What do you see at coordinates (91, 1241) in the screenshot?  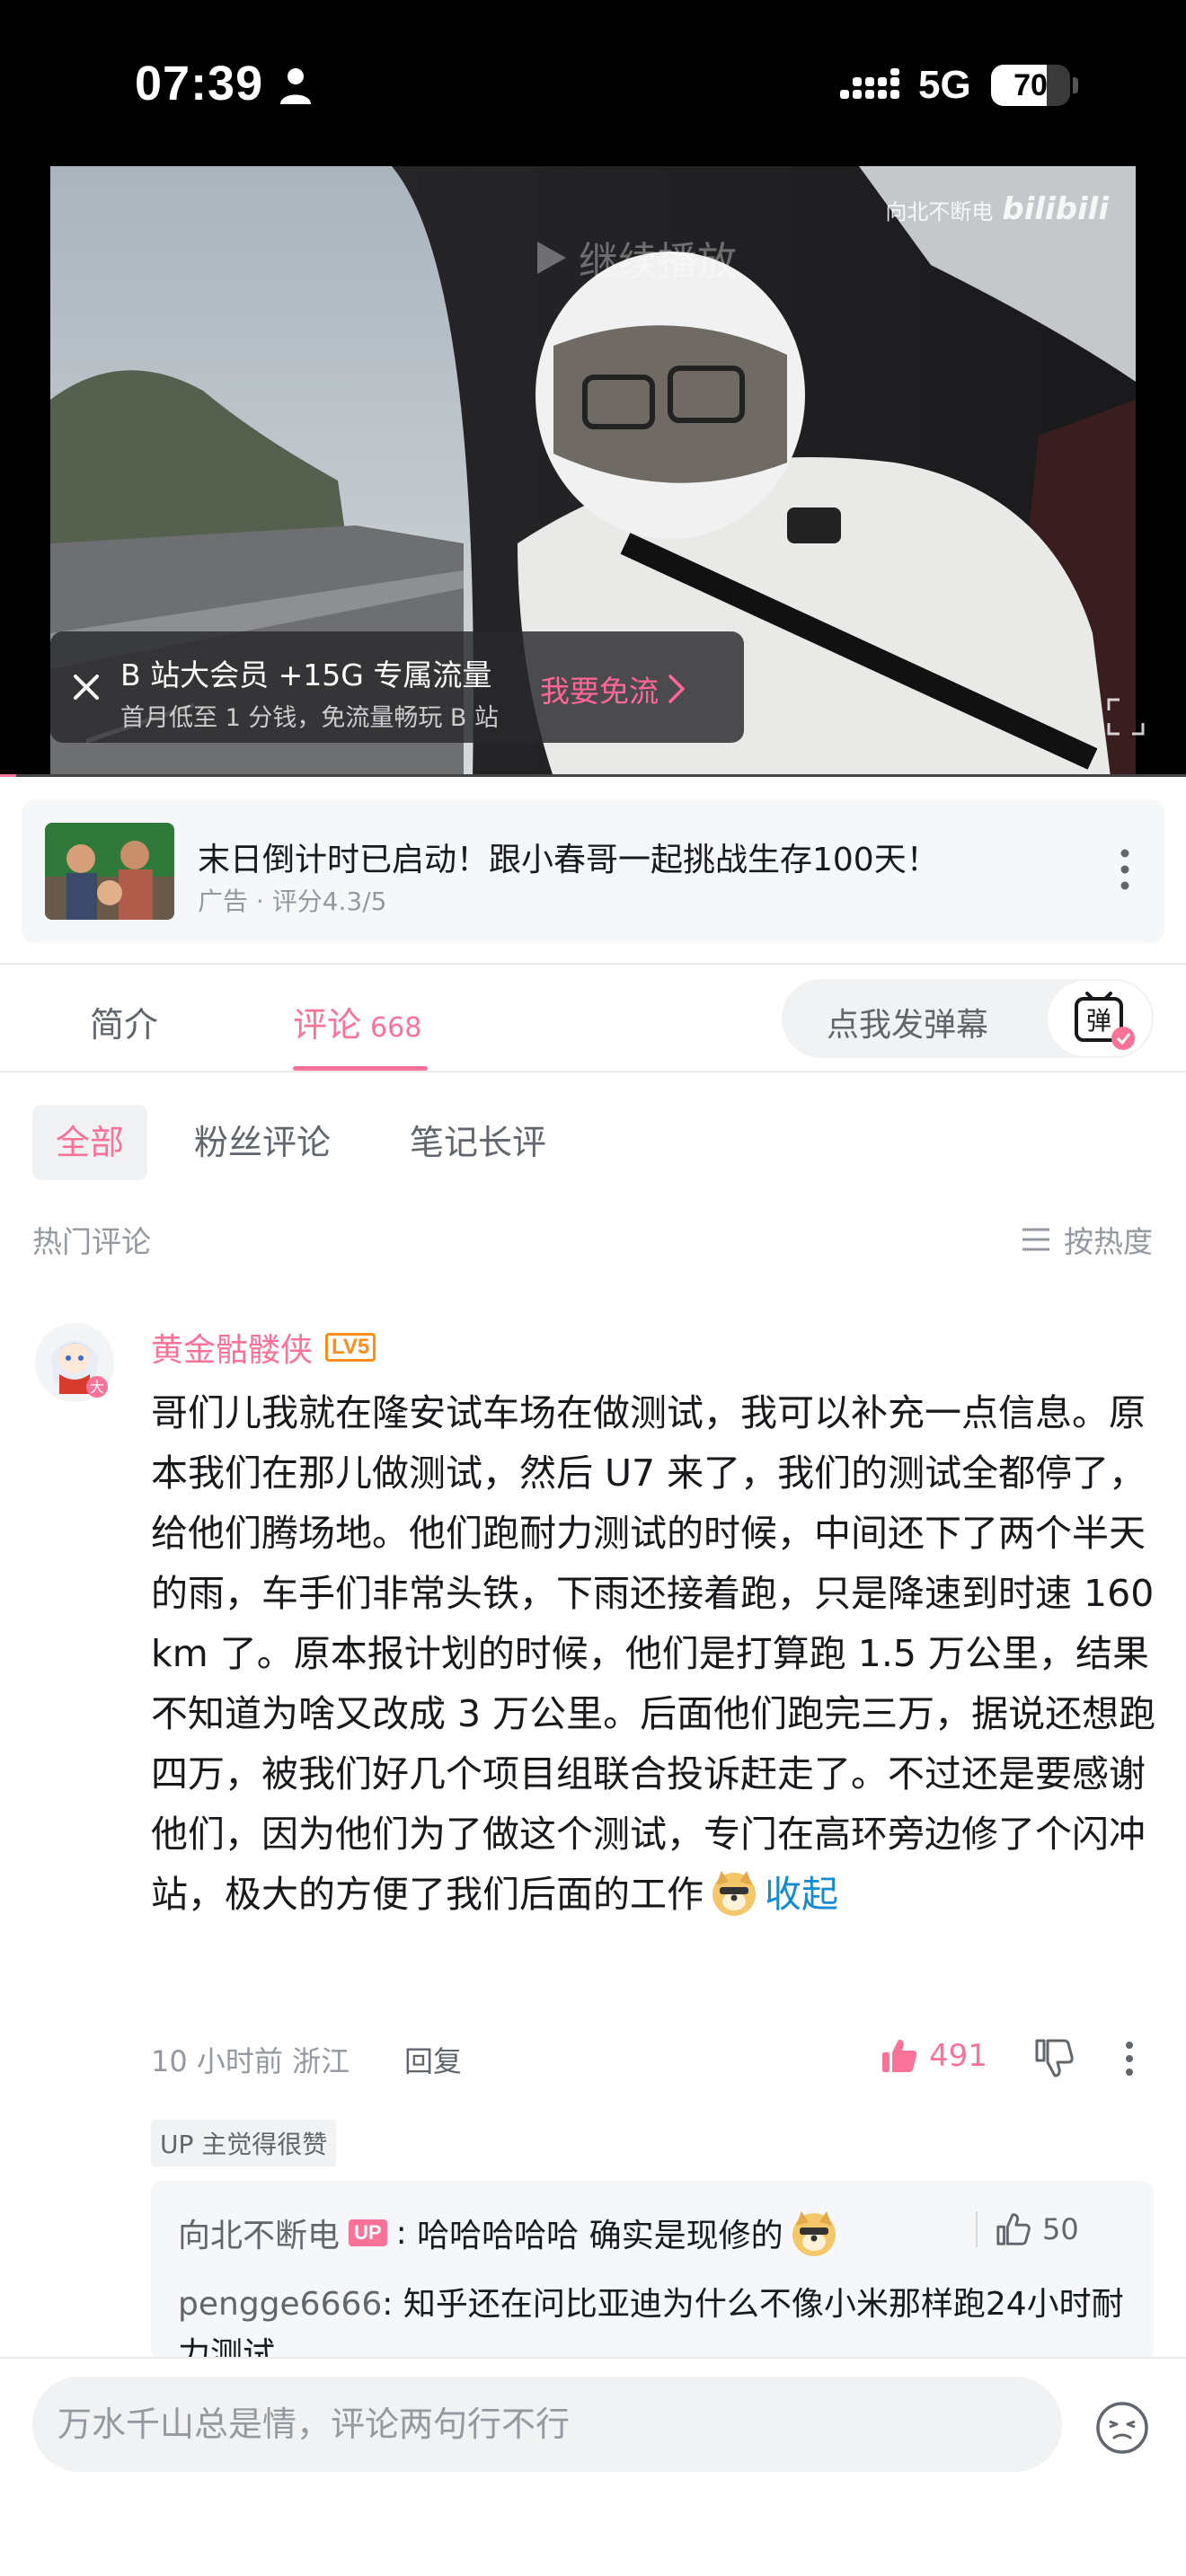 I see `hot-comments-label: 热门评论` at bounding box center [91, 1241].